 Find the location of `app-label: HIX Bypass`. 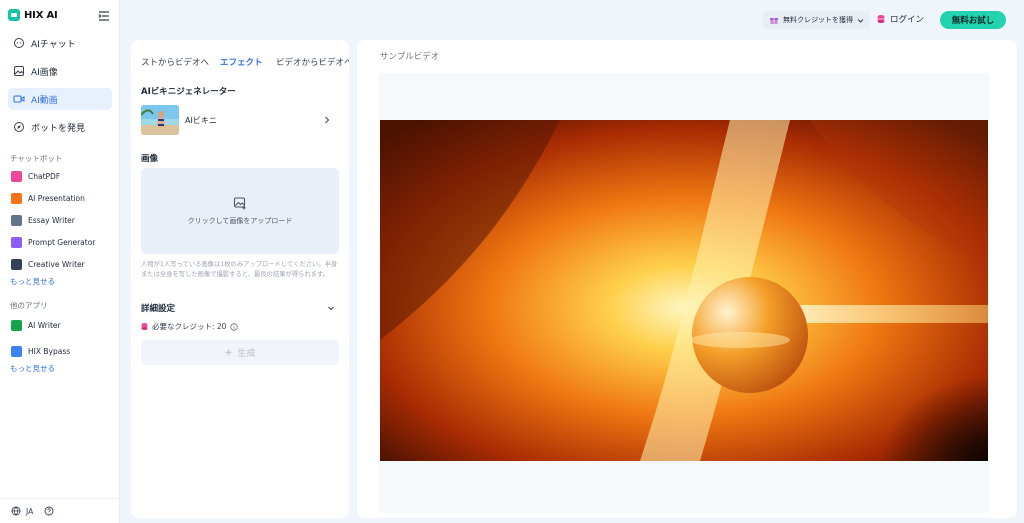

app-label: HIX Bypass is located at coordinates (49, 351).